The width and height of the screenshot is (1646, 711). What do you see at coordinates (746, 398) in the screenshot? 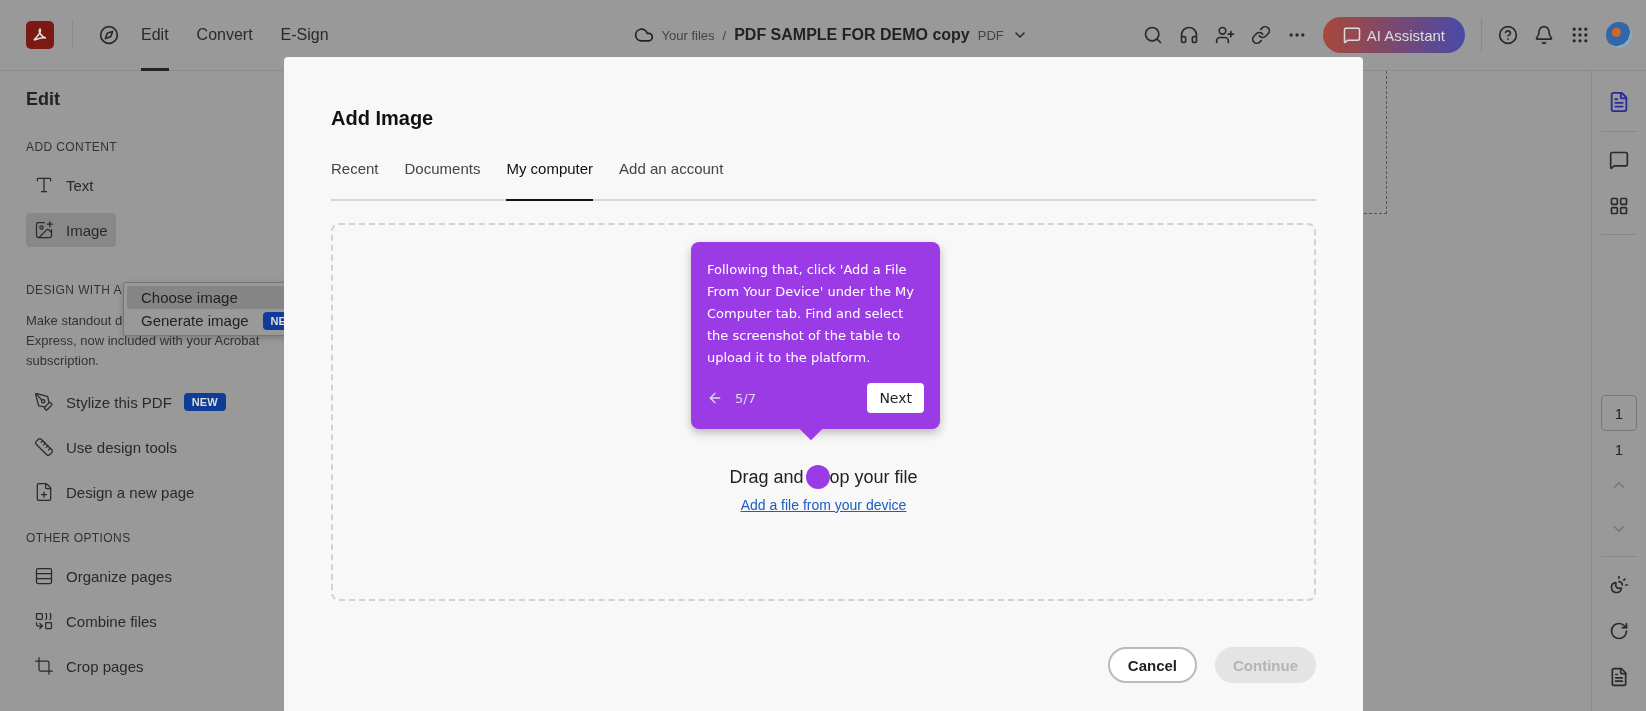
I see `step-counter: 5/7` at bounding box center [746, 398].